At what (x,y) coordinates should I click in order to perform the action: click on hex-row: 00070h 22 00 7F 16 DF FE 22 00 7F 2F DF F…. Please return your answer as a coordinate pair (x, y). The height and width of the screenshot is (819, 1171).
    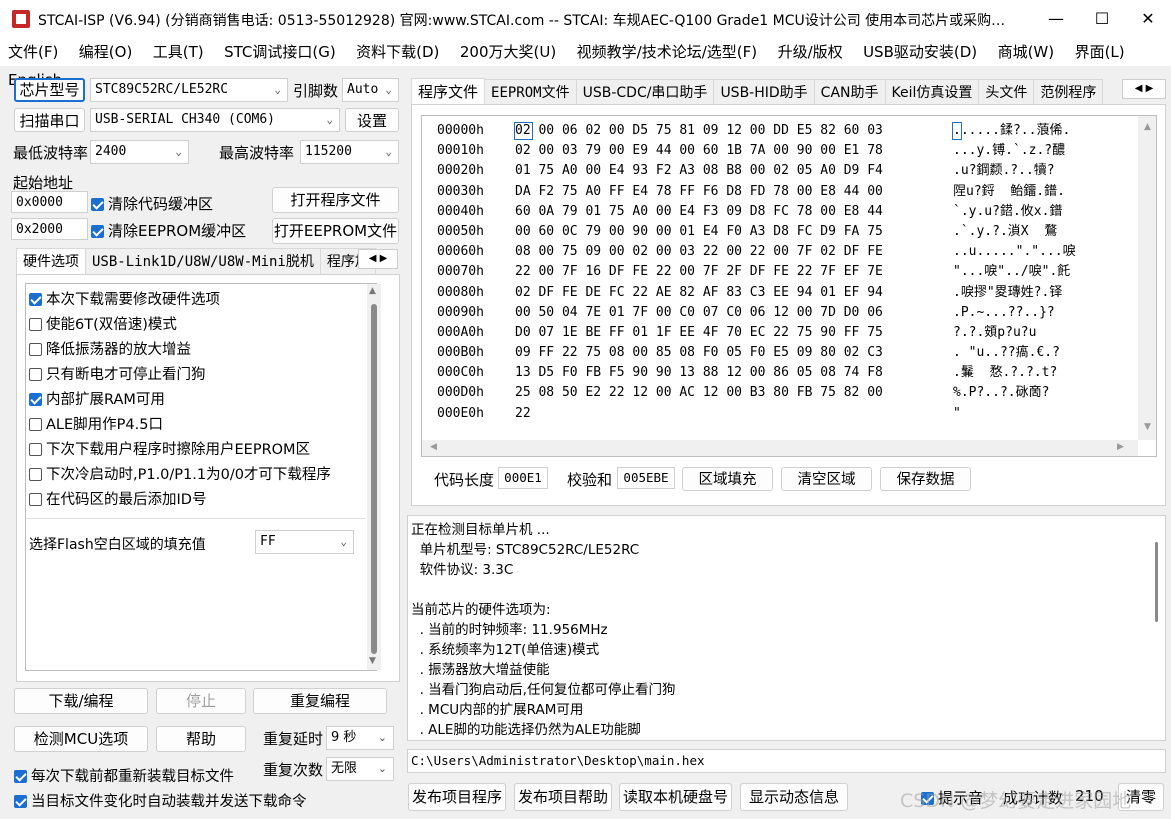
    Looking at the image, I should click on (782, 272).